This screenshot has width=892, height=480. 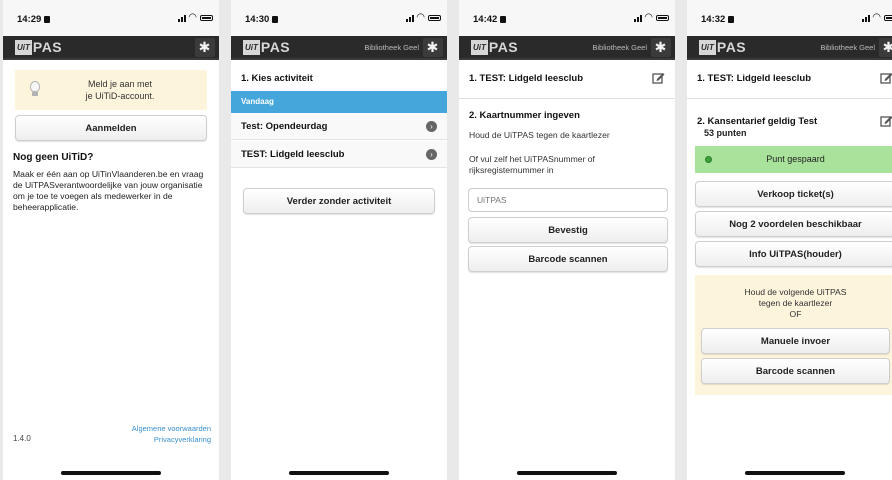 I want to click on status-time: 14:42, so click(x=490, y=19).